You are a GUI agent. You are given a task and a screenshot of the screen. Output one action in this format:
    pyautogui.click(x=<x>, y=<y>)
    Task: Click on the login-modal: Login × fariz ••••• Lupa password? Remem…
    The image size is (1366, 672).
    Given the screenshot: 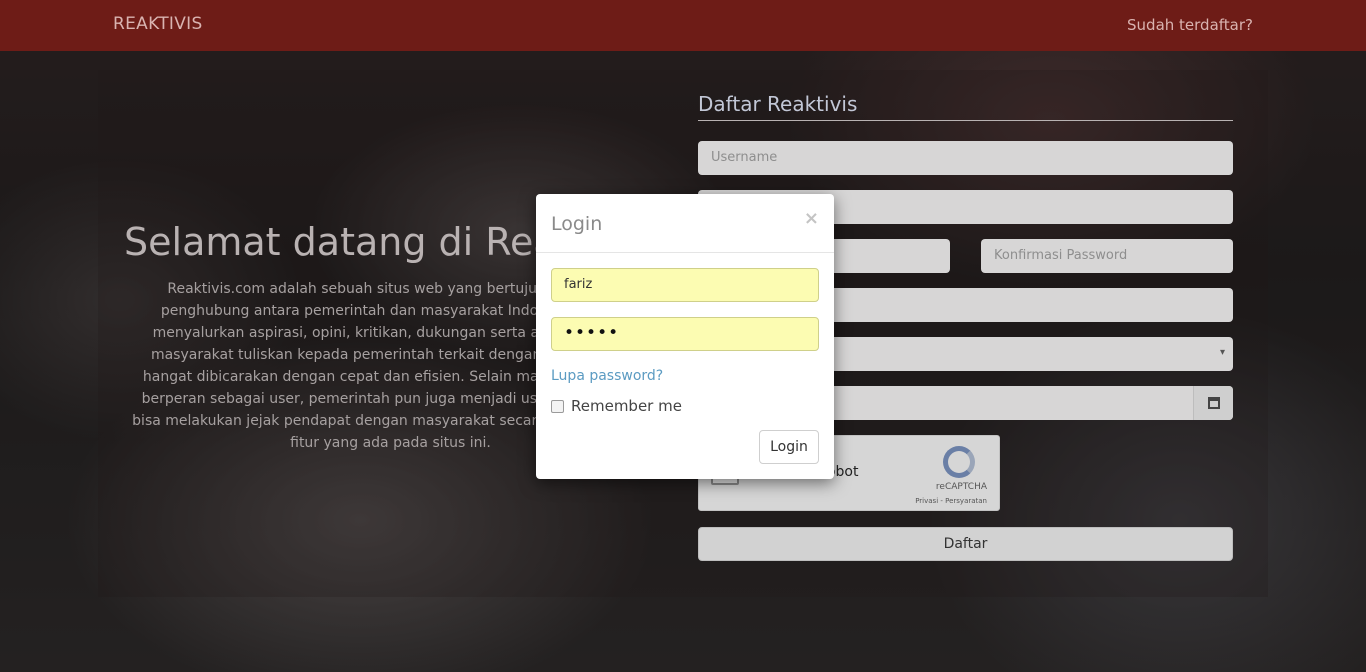 What is the action you would take?
    pyautogui.click(x=685, y=336)
    